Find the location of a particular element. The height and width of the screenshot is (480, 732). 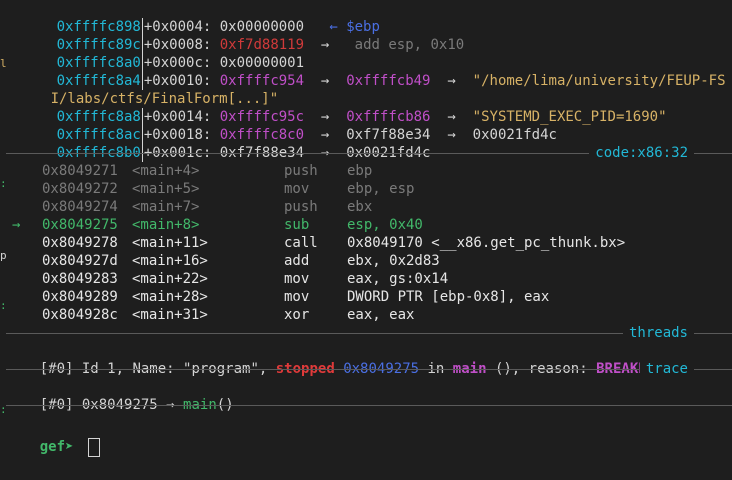

code-line: 0x8049283 <main+22> mov eax, gs:0x14 is located at coordinates (245, 279).